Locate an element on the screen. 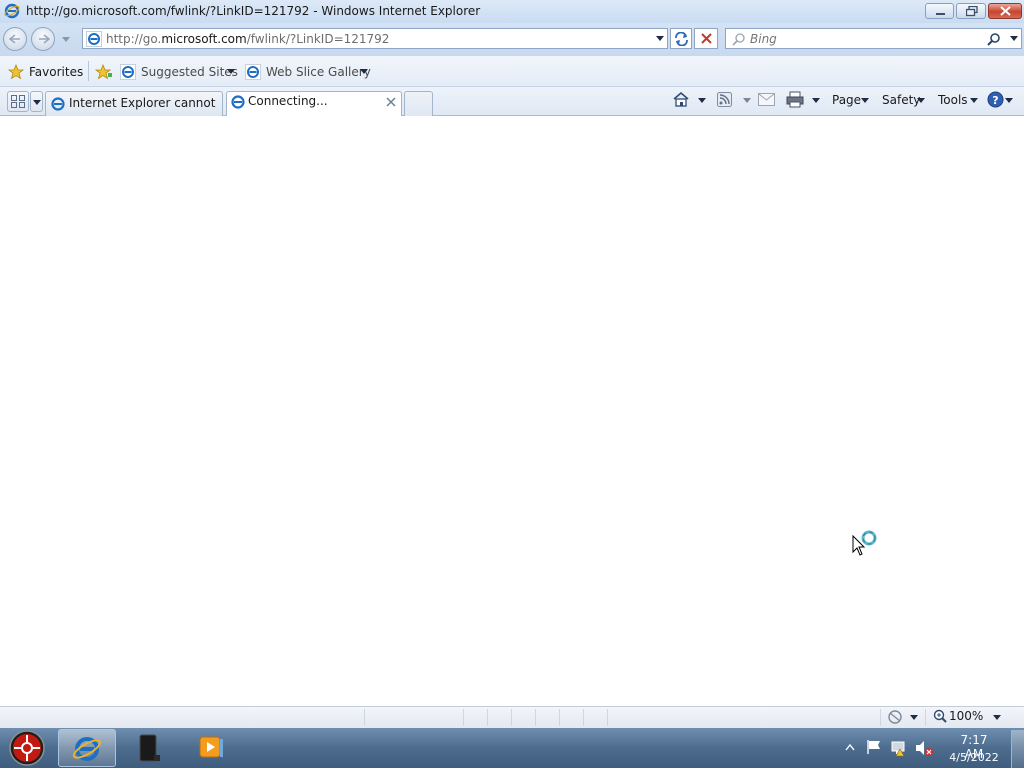 Image resolution: width=1024 pixels, height=768 pixels. search-input is located at coordinates (860, 38).